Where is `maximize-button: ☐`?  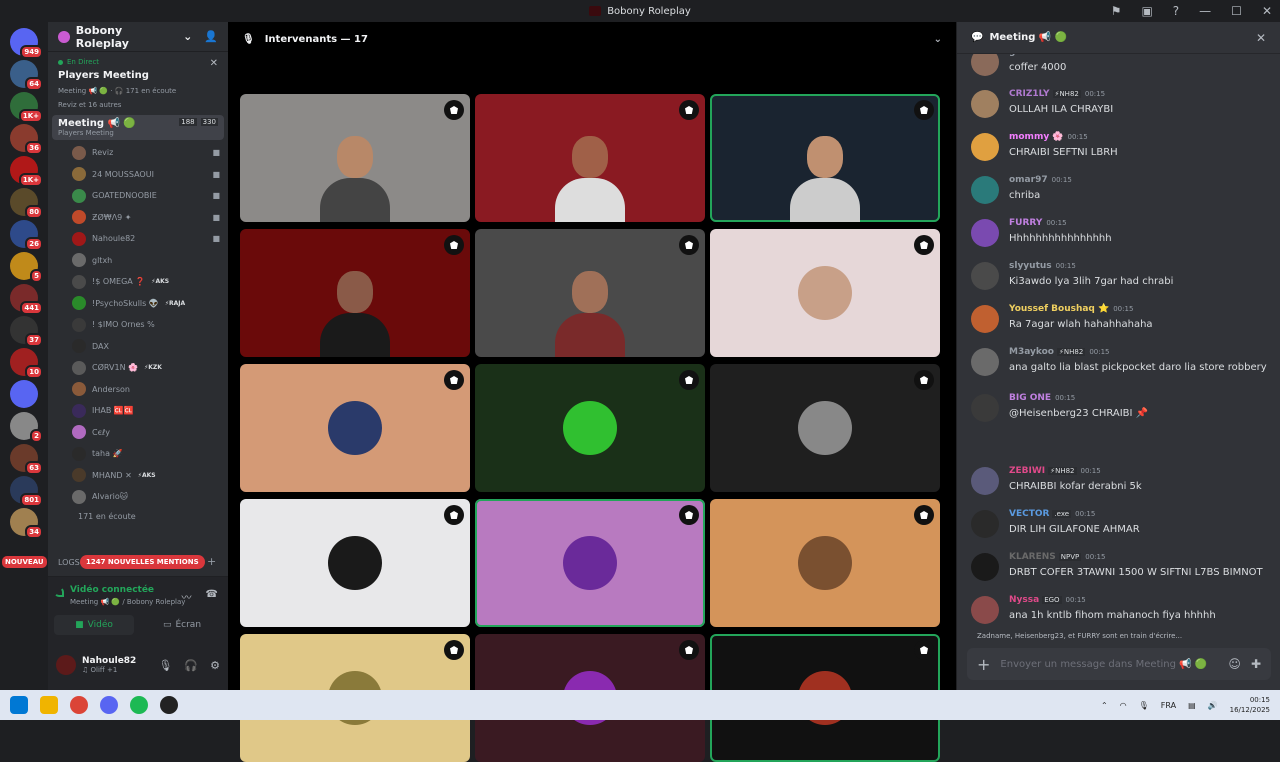 maximize-button: ☐ is located at coordinates (1236, 11).